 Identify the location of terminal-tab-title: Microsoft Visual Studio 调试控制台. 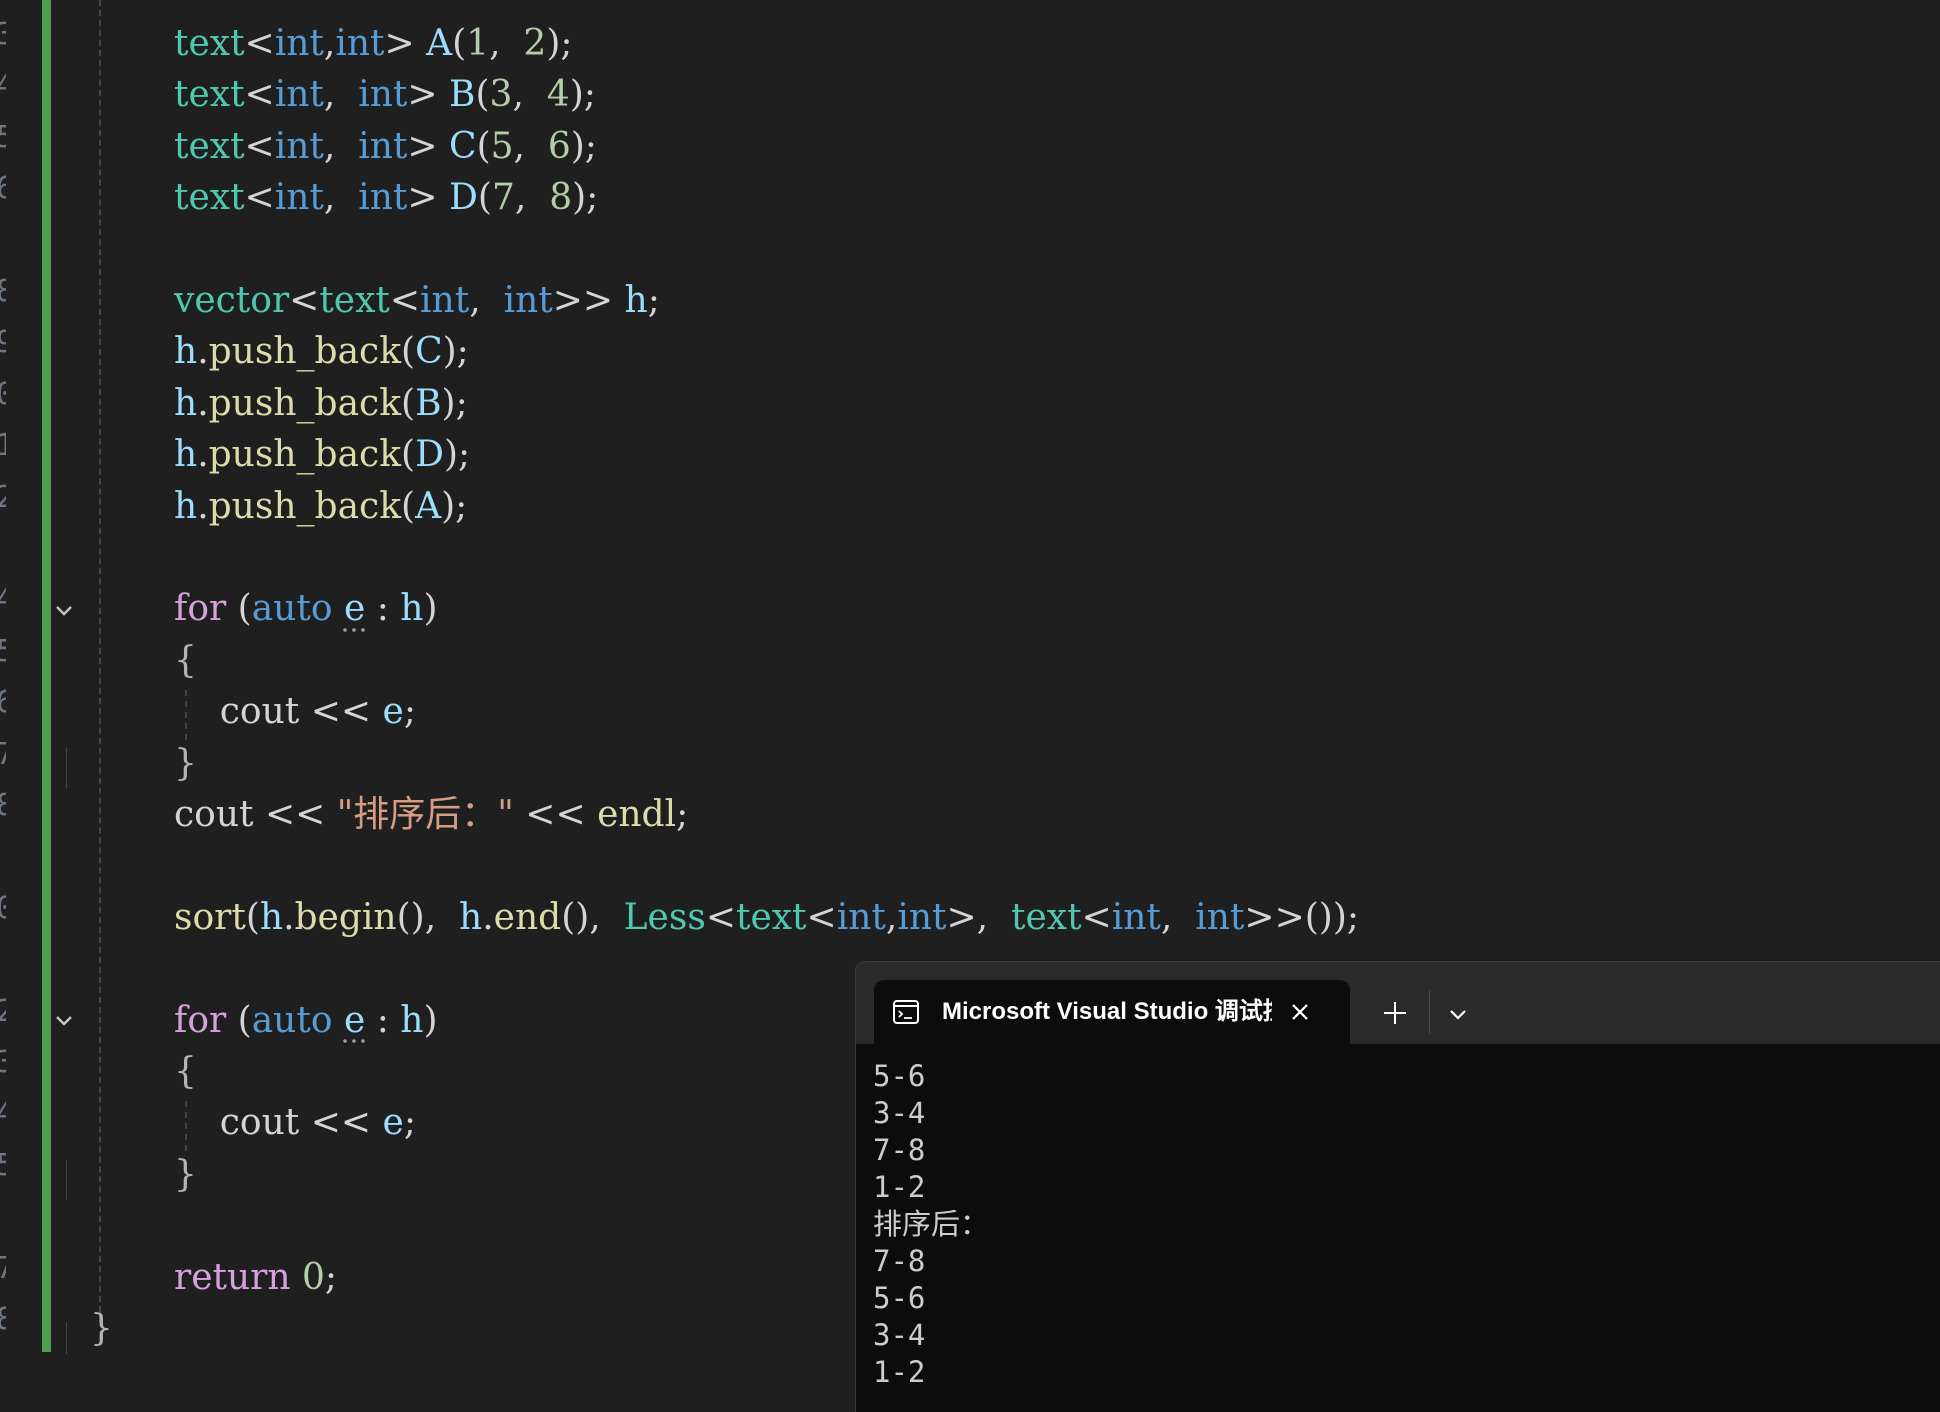
(1107, 1011).